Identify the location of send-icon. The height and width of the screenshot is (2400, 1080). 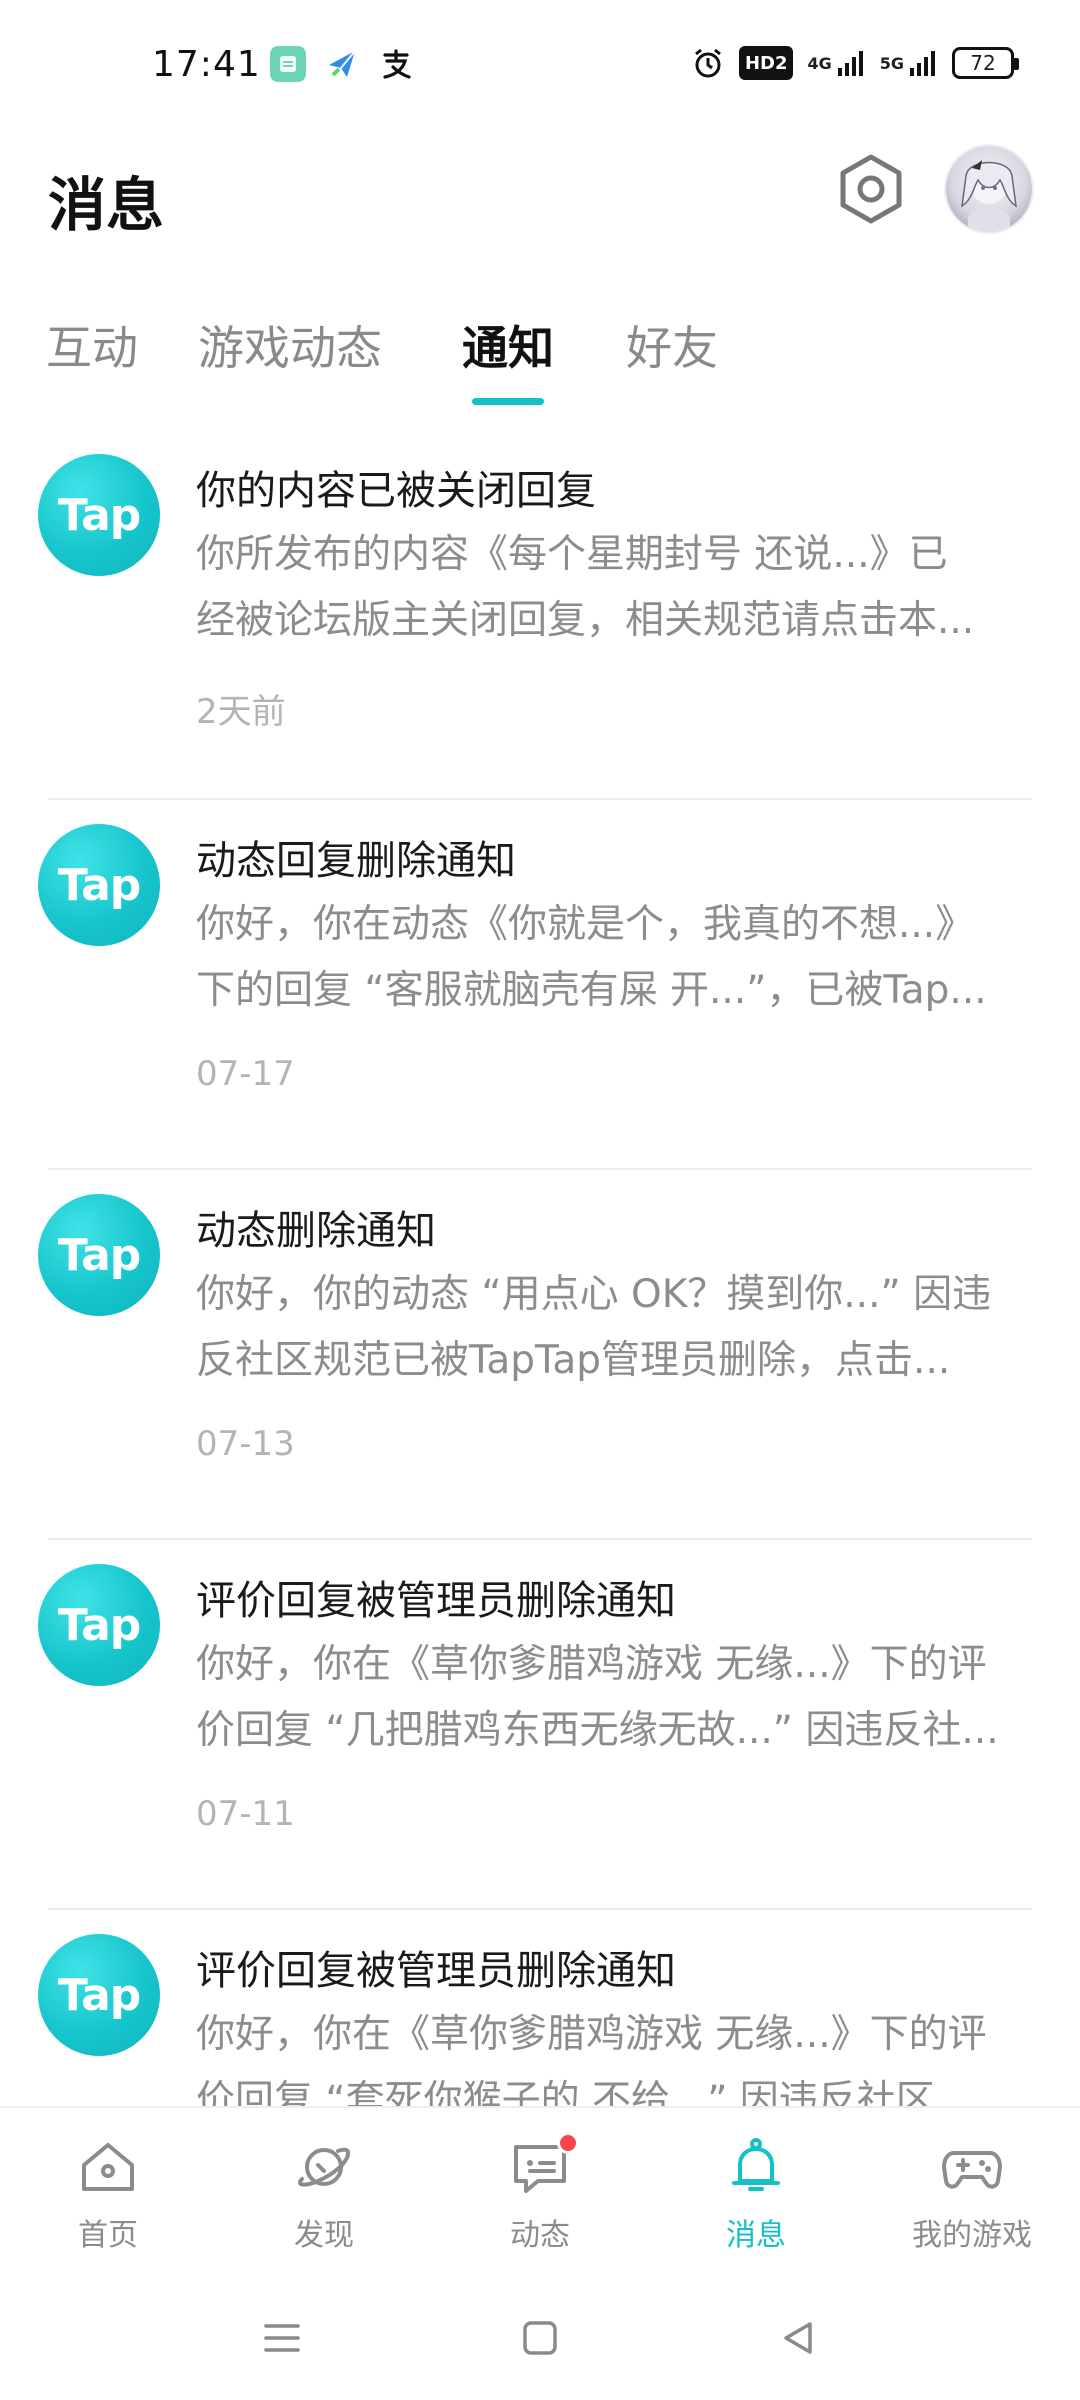
(342, 64).